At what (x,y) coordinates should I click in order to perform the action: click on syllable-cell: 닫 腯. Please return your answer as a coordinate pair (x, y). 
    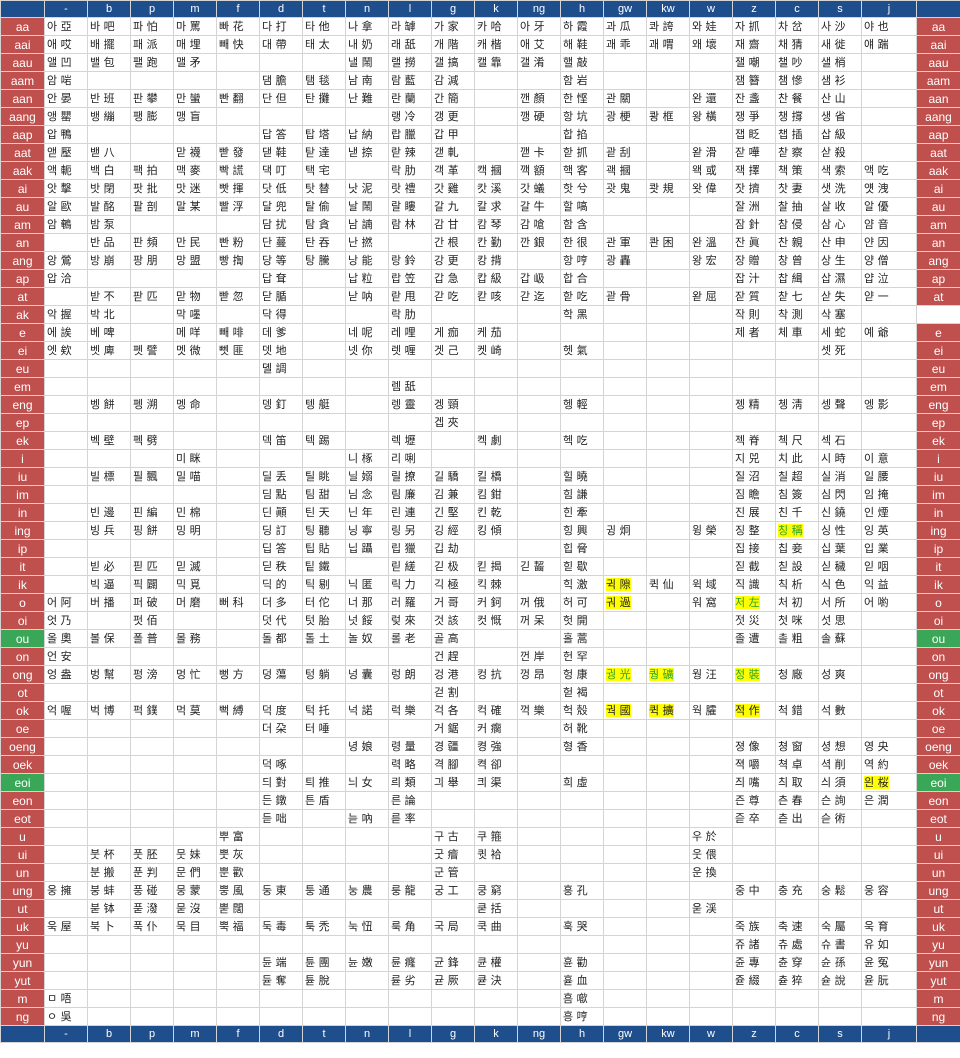
    Looking at the image, I should click on (281, 296).